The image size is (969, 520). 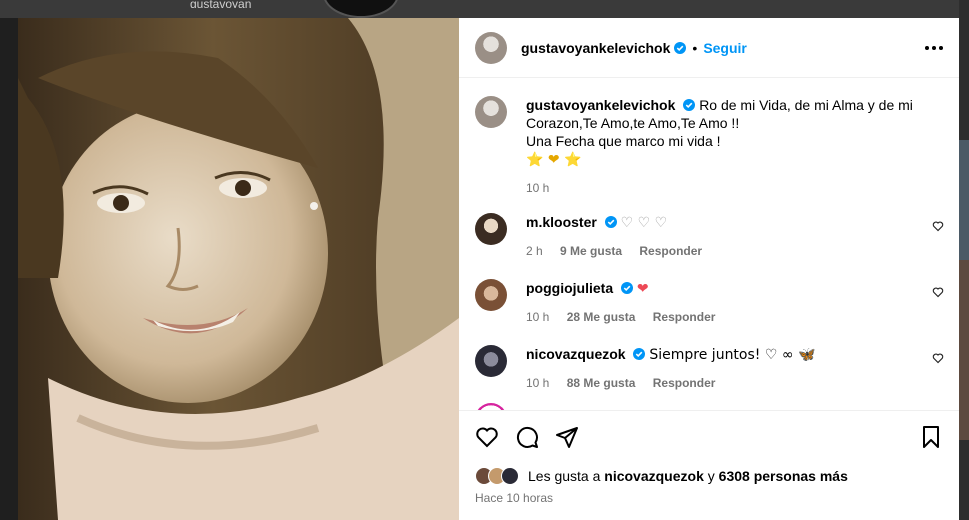 I want to click on comment-likes: 28 Me gusta, so click(x=601, y=317).